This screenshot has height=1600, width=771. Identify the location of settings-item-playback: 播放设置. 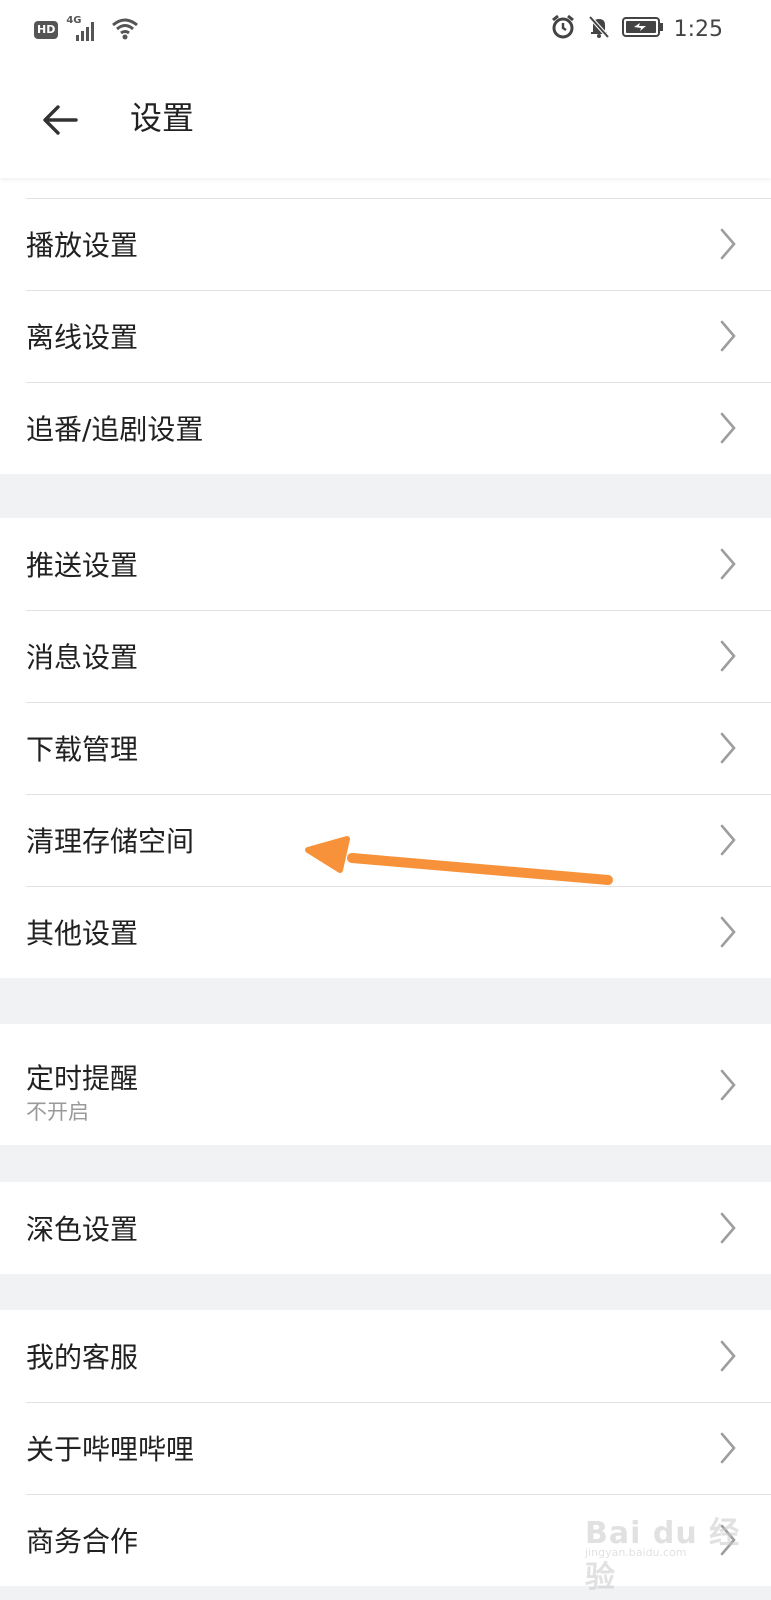
(385, 244).